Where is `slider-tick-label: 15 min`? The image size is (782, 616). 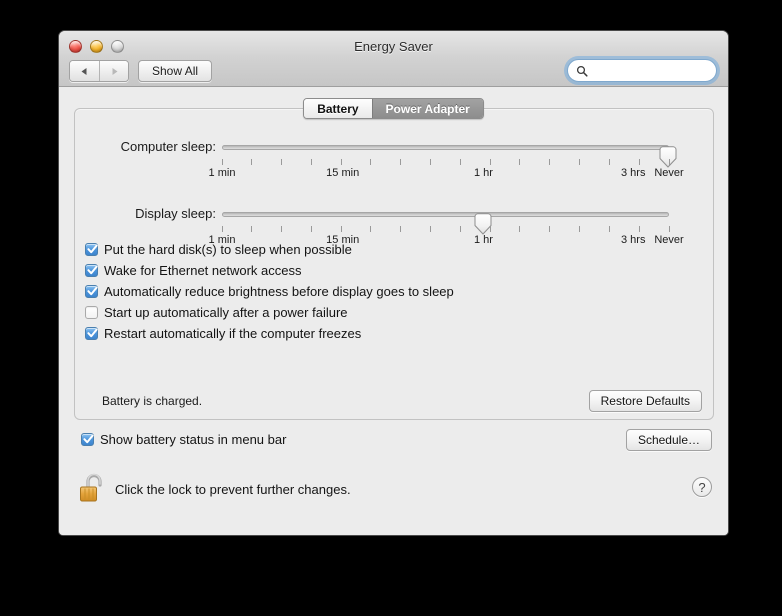
slider-tick-label: 15 min is located at coordinates (343, 173).